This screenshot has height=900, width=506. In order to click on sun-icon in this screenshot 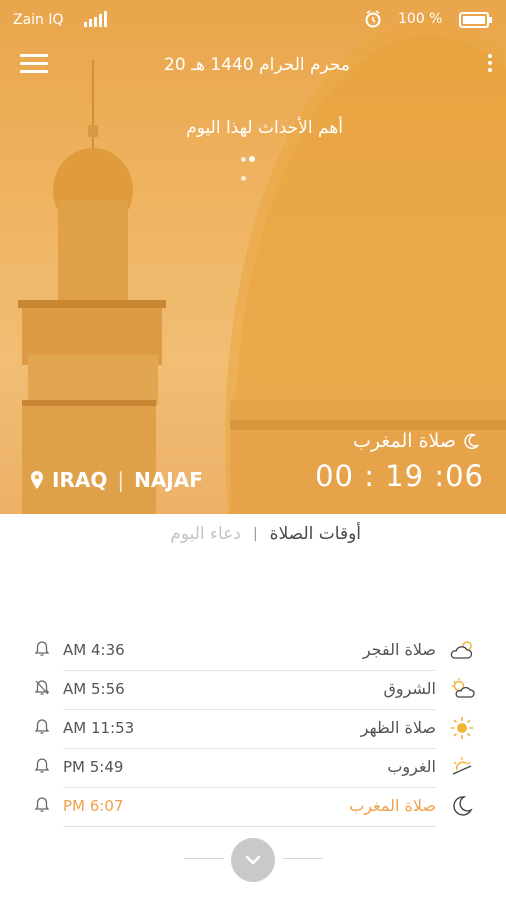, I will do `click(462, 728)`.